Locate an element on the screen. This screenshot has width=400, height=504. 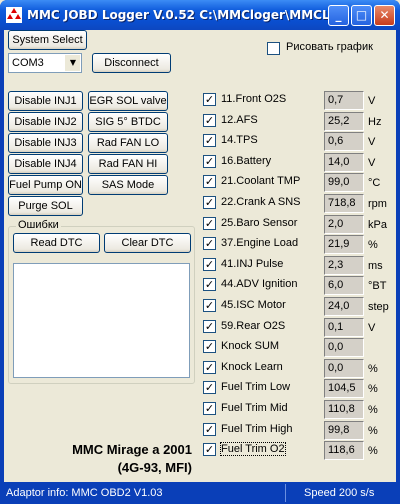
chevron-down-icon: ▼ is located at coordinates (72, 63).